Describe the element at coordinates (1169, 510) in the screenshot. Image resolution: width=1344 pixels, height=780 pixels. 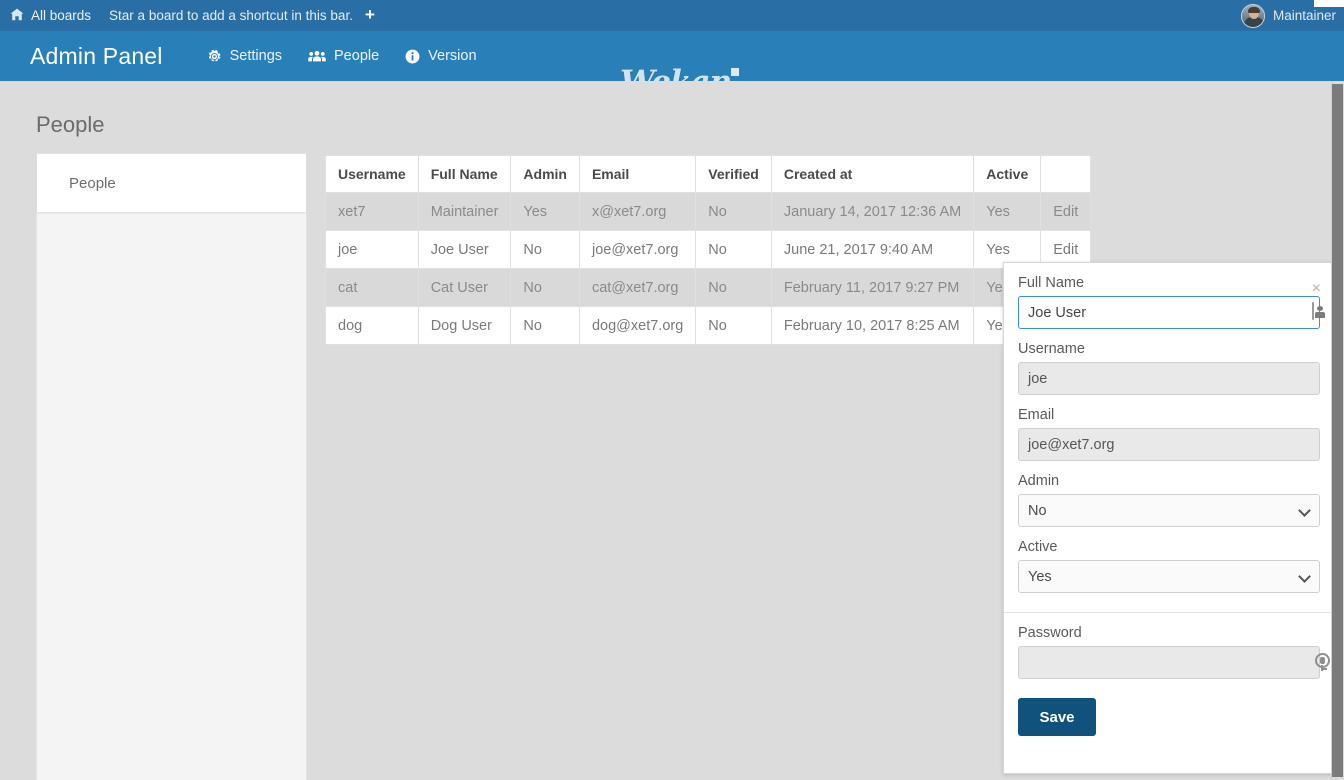
I see `admin-select: No` at that location.